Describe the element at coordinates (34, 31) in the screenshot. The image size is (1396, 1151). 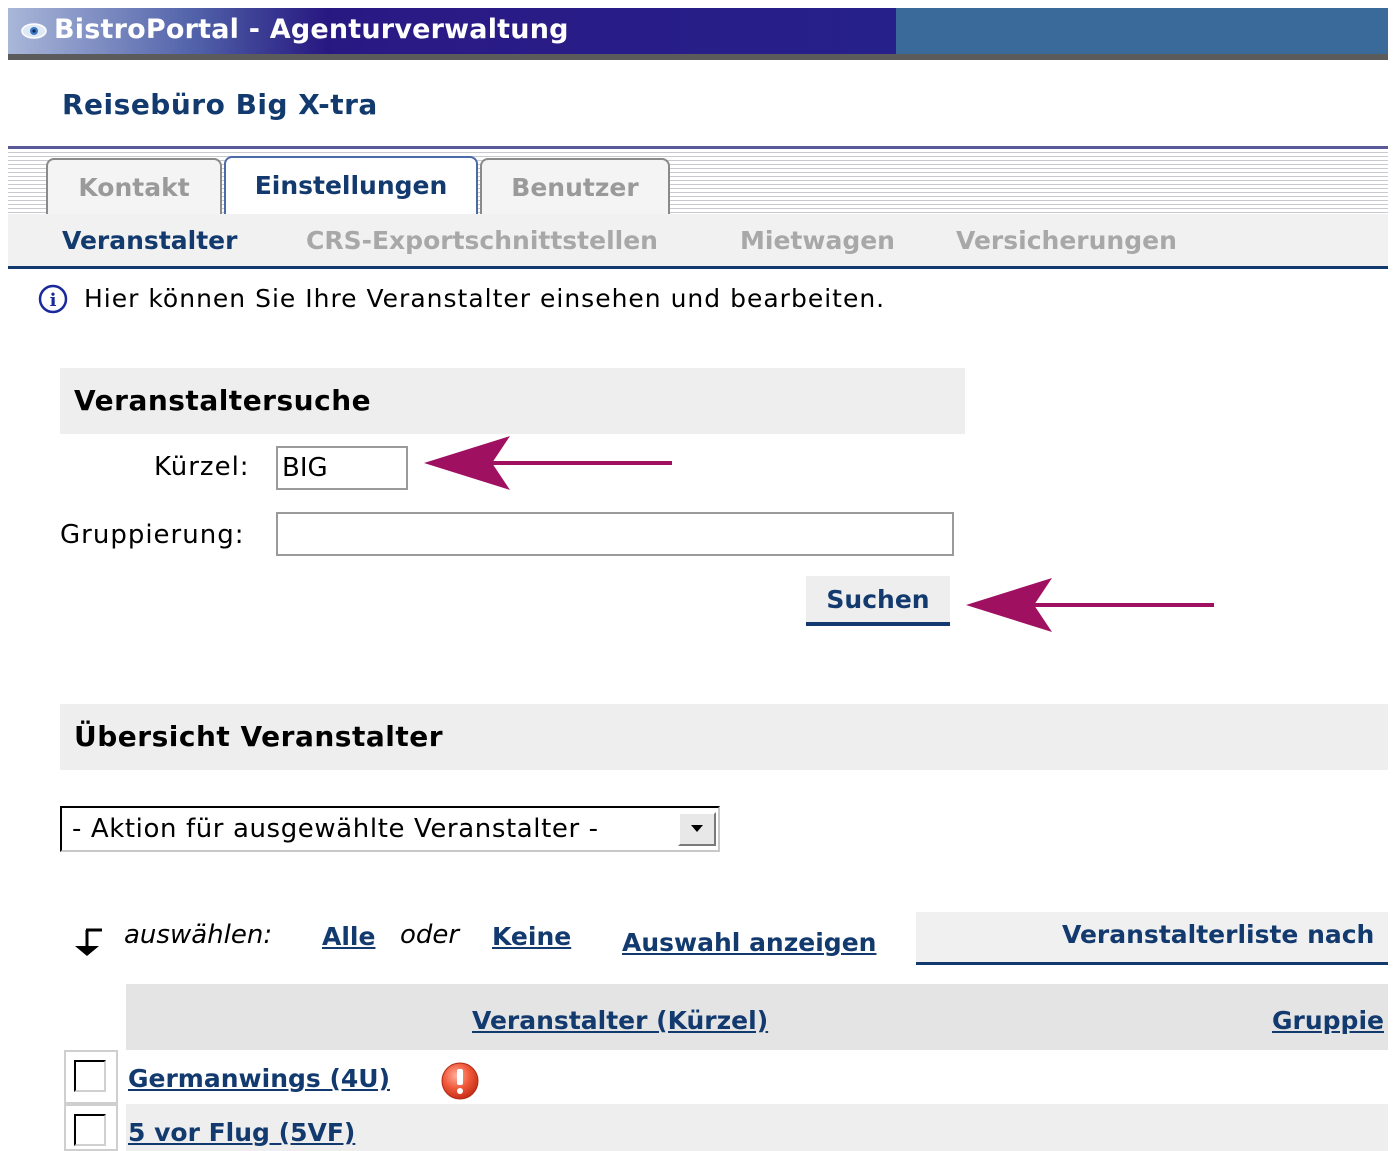
I see `eye-icon` at that location.